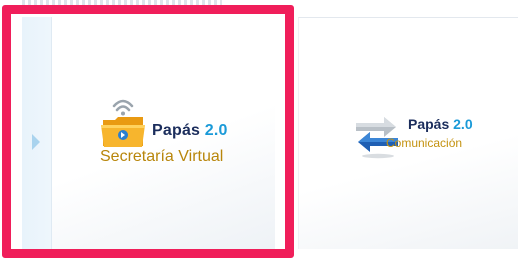 The height and width of the screenshot is (263, 518). Describe the element at coordinates (36, 142) in the screenshot. I see `chevron-right-icon` at that location.